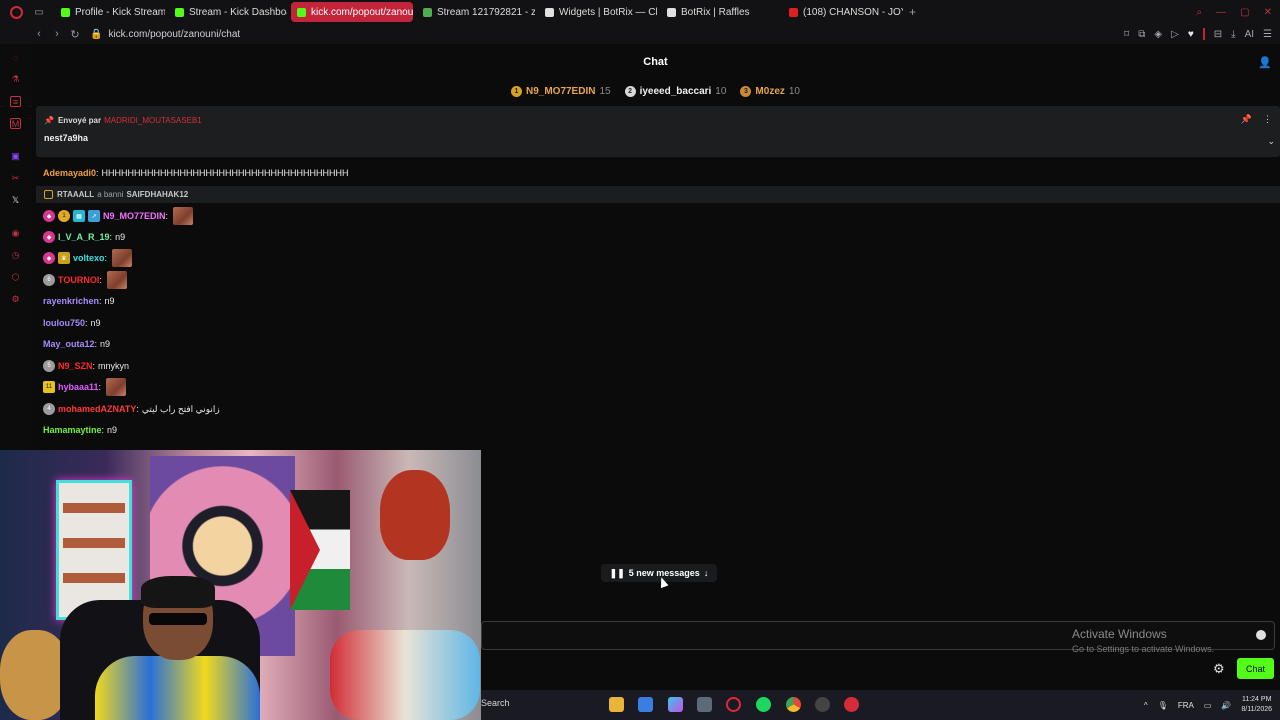 The width and height of the screenshot is (1280, 720). Describe the element at coordinates (1265, 62) in the screenshot. I see `user-list-icon: 👤` at that location.